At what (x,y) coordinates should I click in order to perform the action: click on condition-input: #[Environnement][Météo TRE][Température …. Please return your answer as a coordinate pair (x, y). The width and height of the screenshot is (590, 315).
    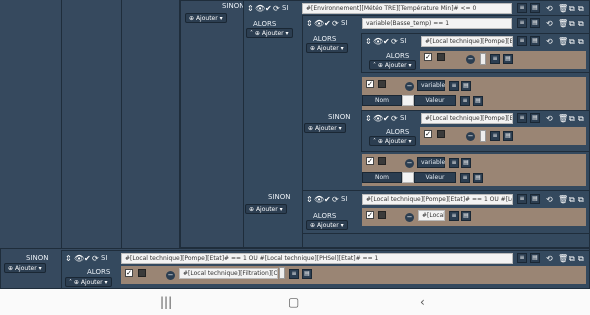
    Looking at the image, I should click on (407, 8).